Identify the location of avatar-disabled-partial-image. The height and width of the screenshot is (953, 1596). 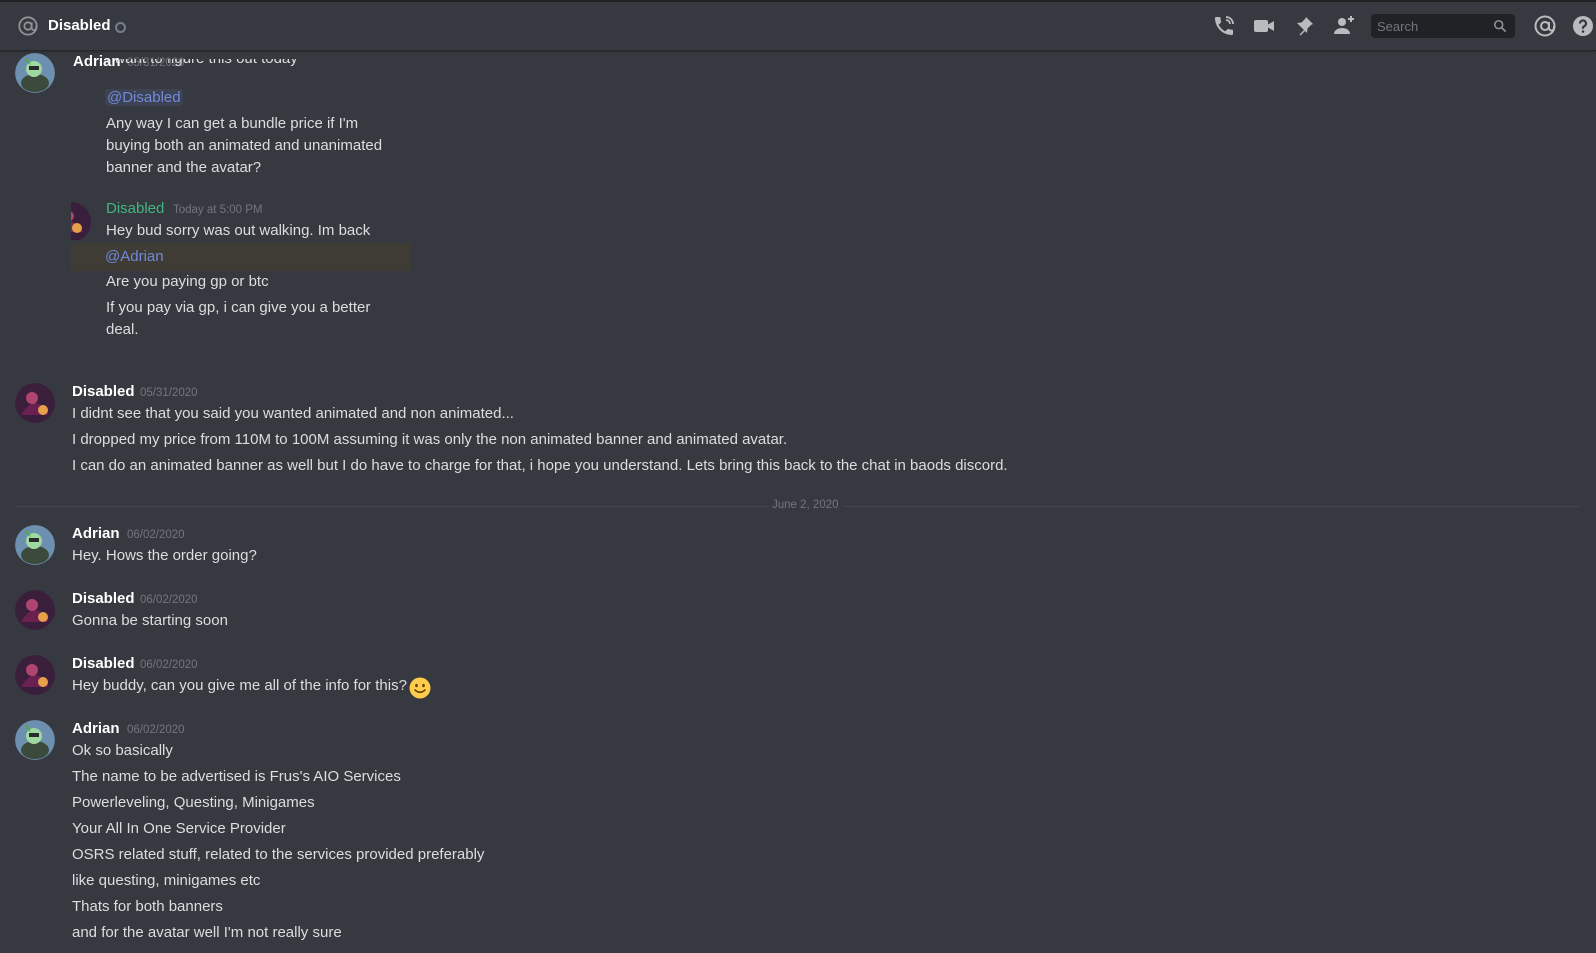
(81, 221).